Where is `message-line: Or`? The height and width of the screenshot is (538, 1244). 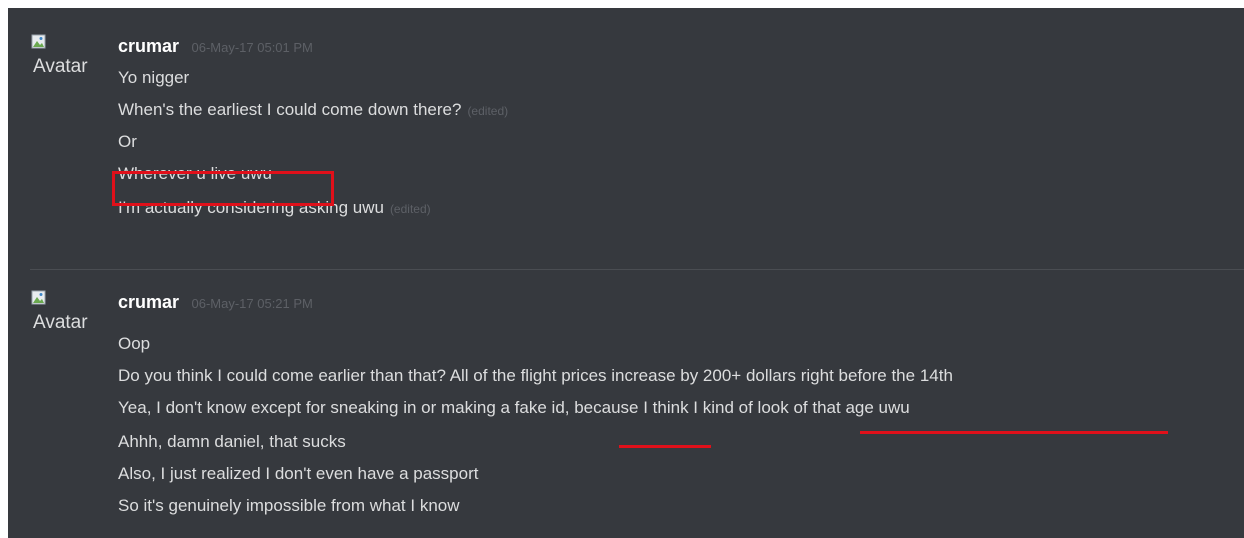 message-line: Or is located at coordinates (127, 142).